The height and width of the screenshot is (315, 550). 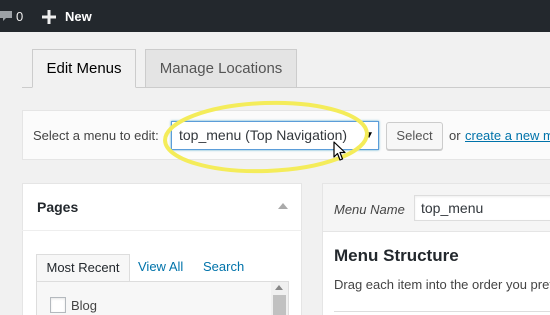 What do you see at coordinates (275, 16) in the screenshot?
I see `admin-bar: 0 New` at bounding box center [275, 16].